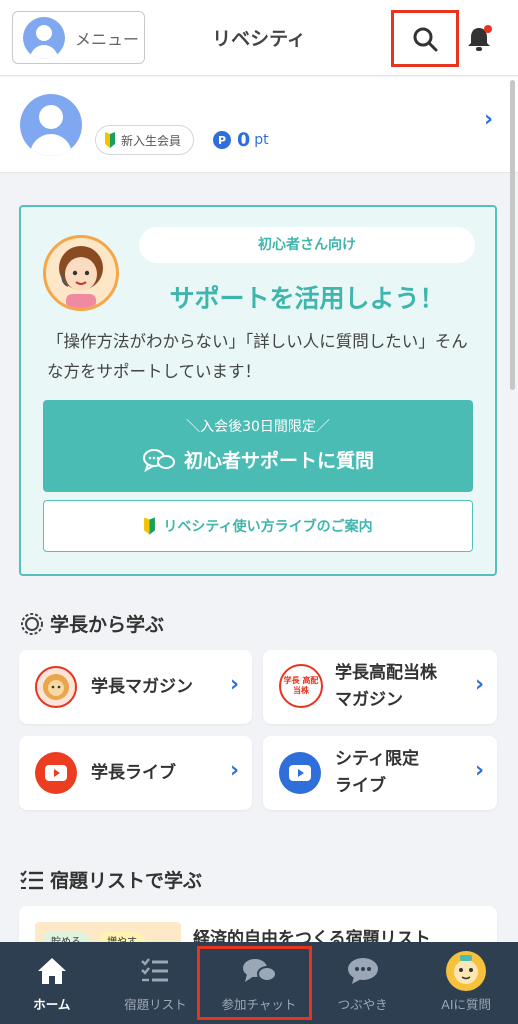 The image size is (518, 1024). Describe the element at coordinates (268, 527) in the screenshot. I see `usage-live-label: リベシティ使い方ライブのご案内` at that location.